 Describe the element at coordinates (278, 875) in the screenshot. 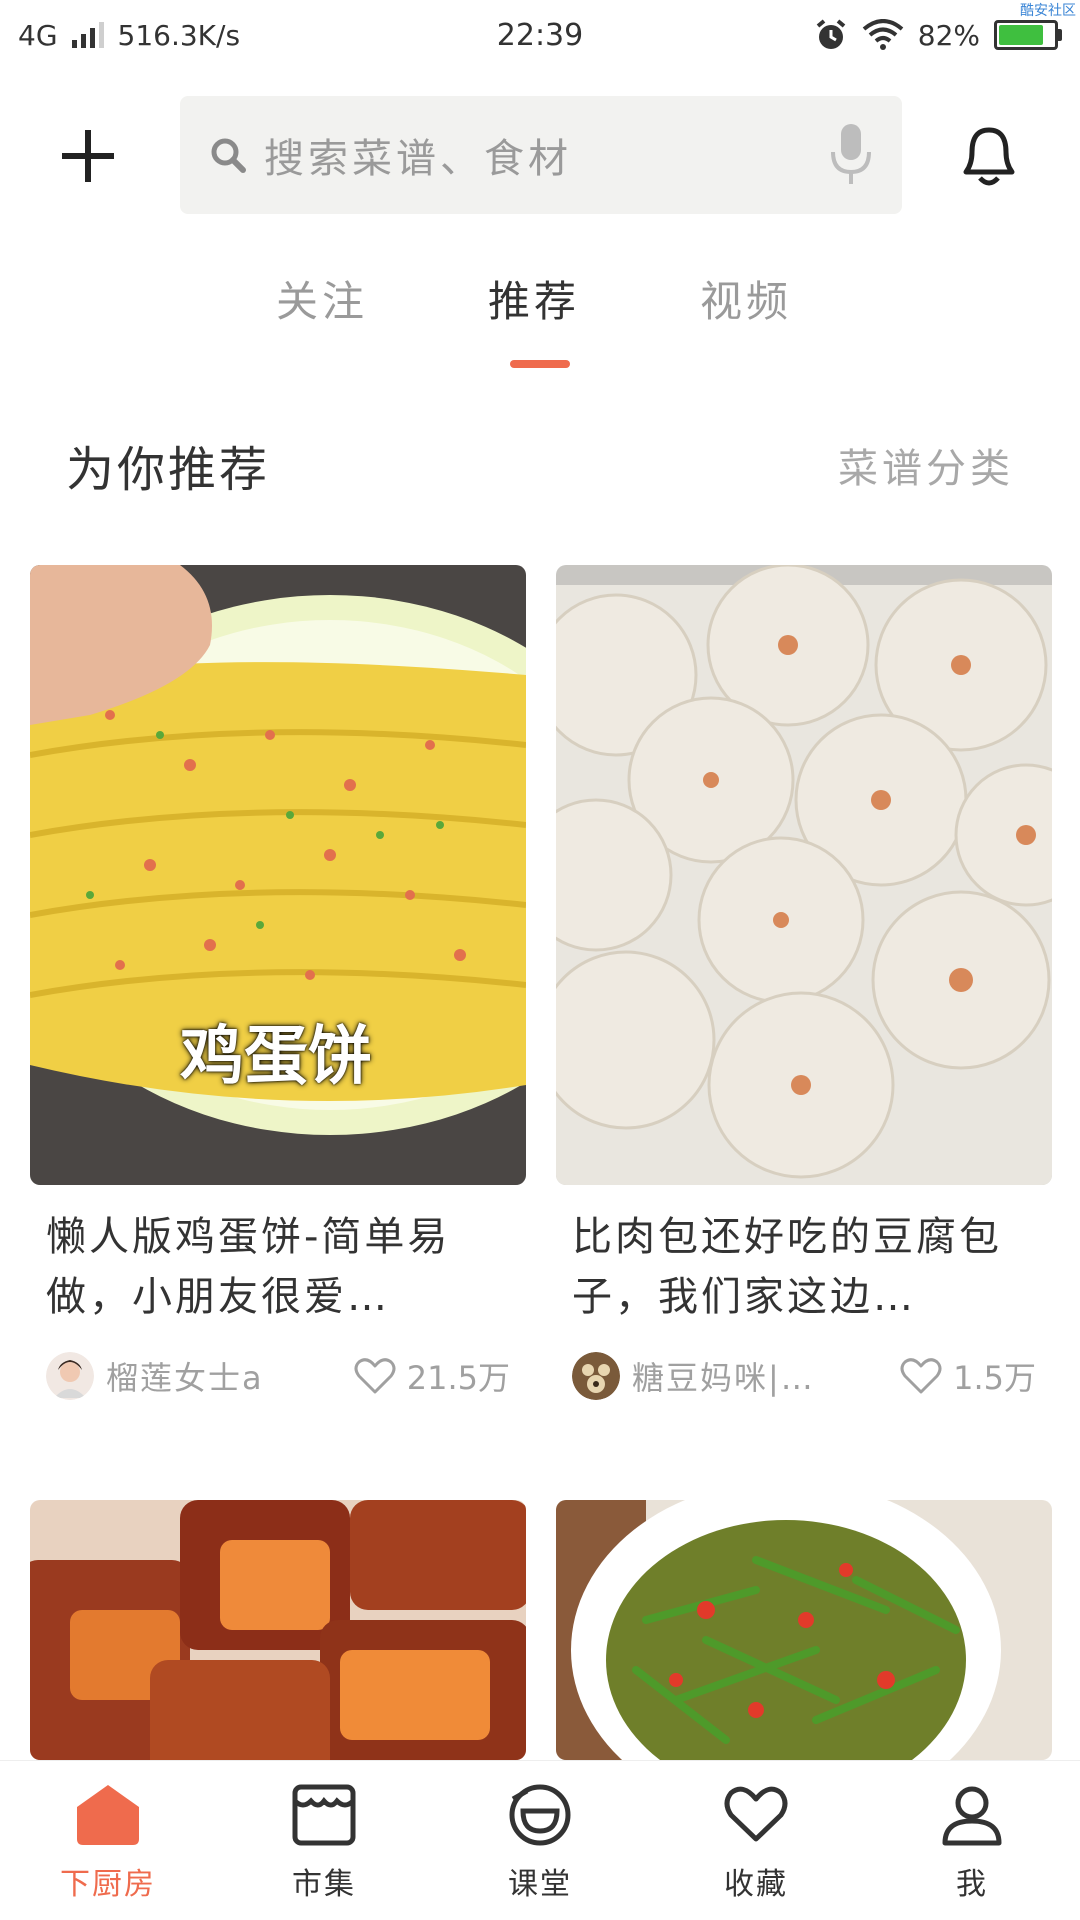

I see `recipe-image-egg-pancake: 鸡蛋饼` at that location.